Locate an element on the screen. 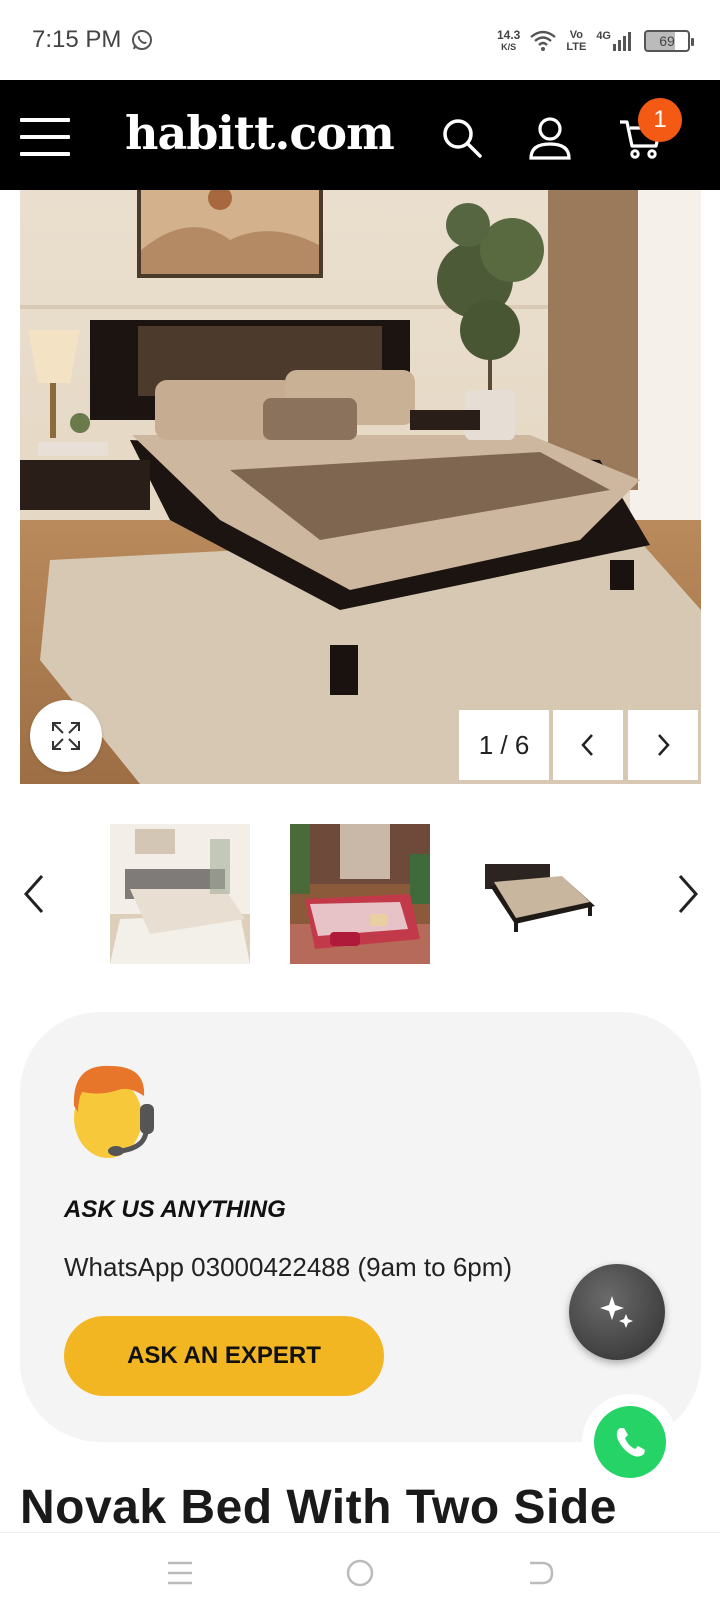  signal-indicator: 4G is located at coordinates (615, 41).